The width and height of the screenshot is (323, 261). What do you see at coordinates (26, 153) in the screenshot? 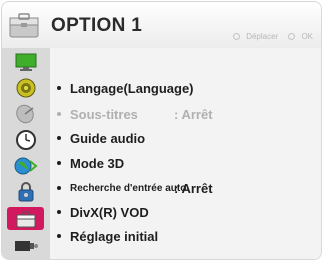
I see `category-sidebar` at bounding box center [26, 153].